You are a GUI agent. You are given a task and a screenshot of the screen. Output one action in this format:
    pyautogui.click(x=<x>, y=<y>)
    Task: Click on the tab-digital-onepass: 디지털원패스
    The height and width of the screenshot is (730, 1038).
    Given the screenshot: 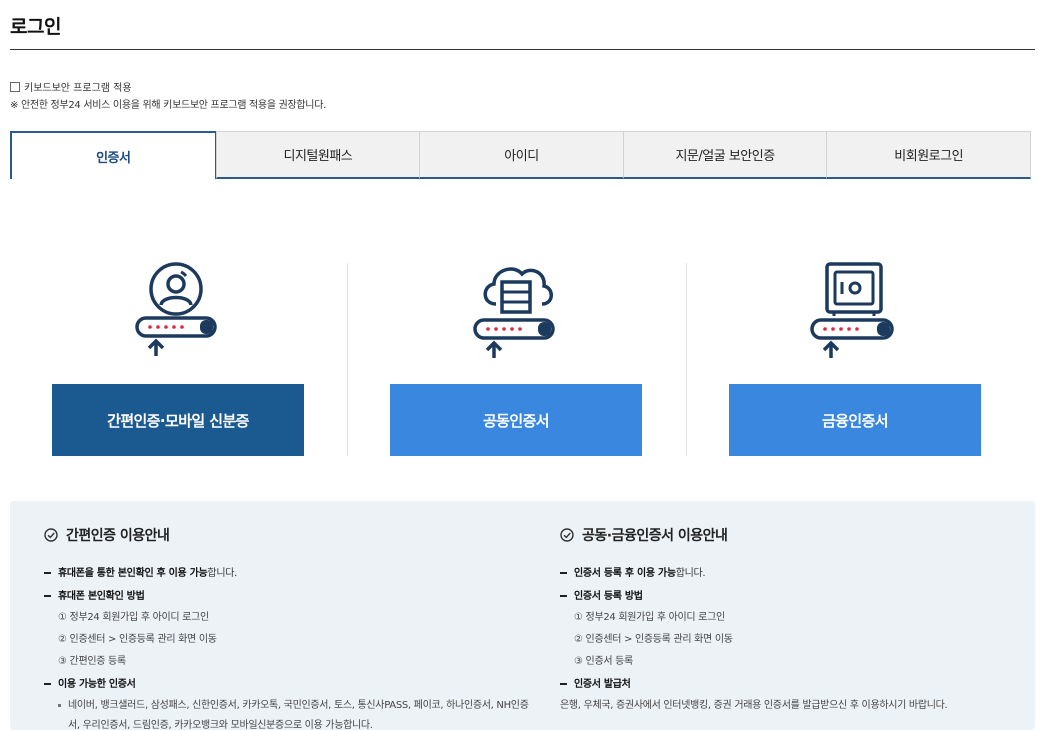 What is the action you would take?
    pyautogui.click(x=318, y=155)
    